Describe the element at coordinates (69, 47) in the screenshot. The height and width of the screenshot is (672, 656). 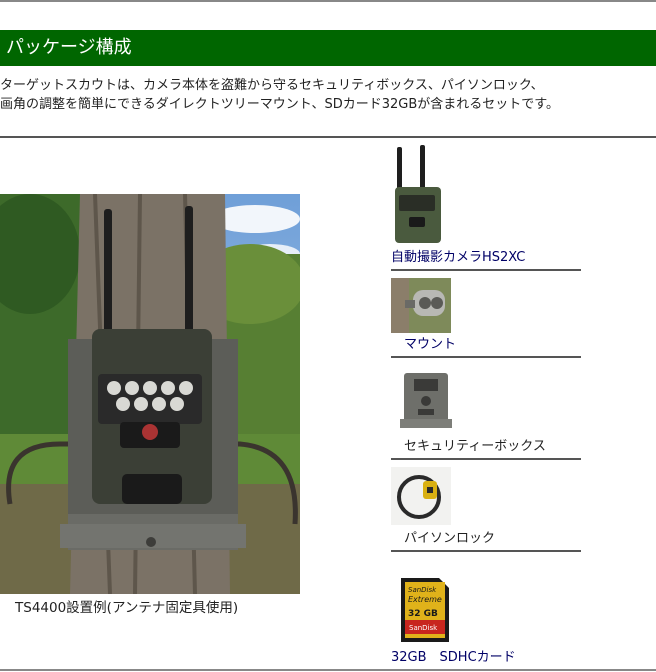
I see `section-title: パッケージ構成` at that location.